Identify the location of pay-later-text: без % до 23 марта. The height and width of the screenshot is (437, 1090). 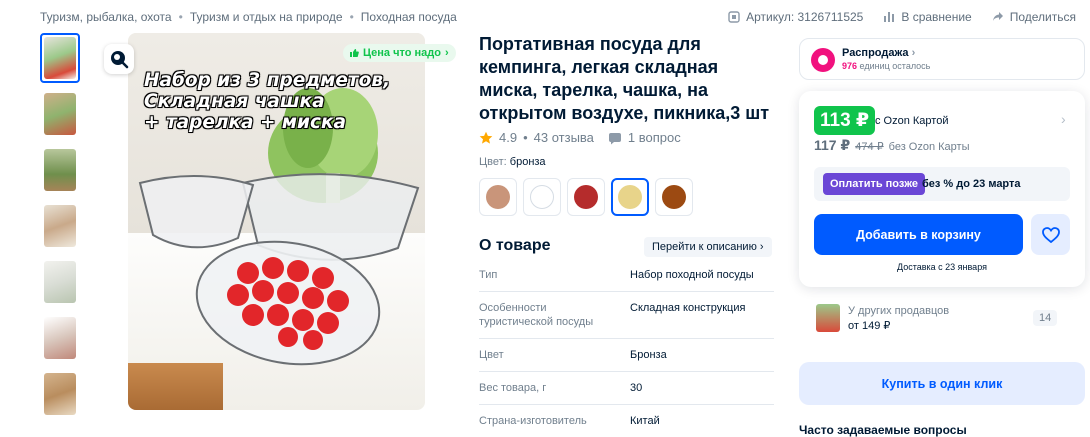
(971, 184).